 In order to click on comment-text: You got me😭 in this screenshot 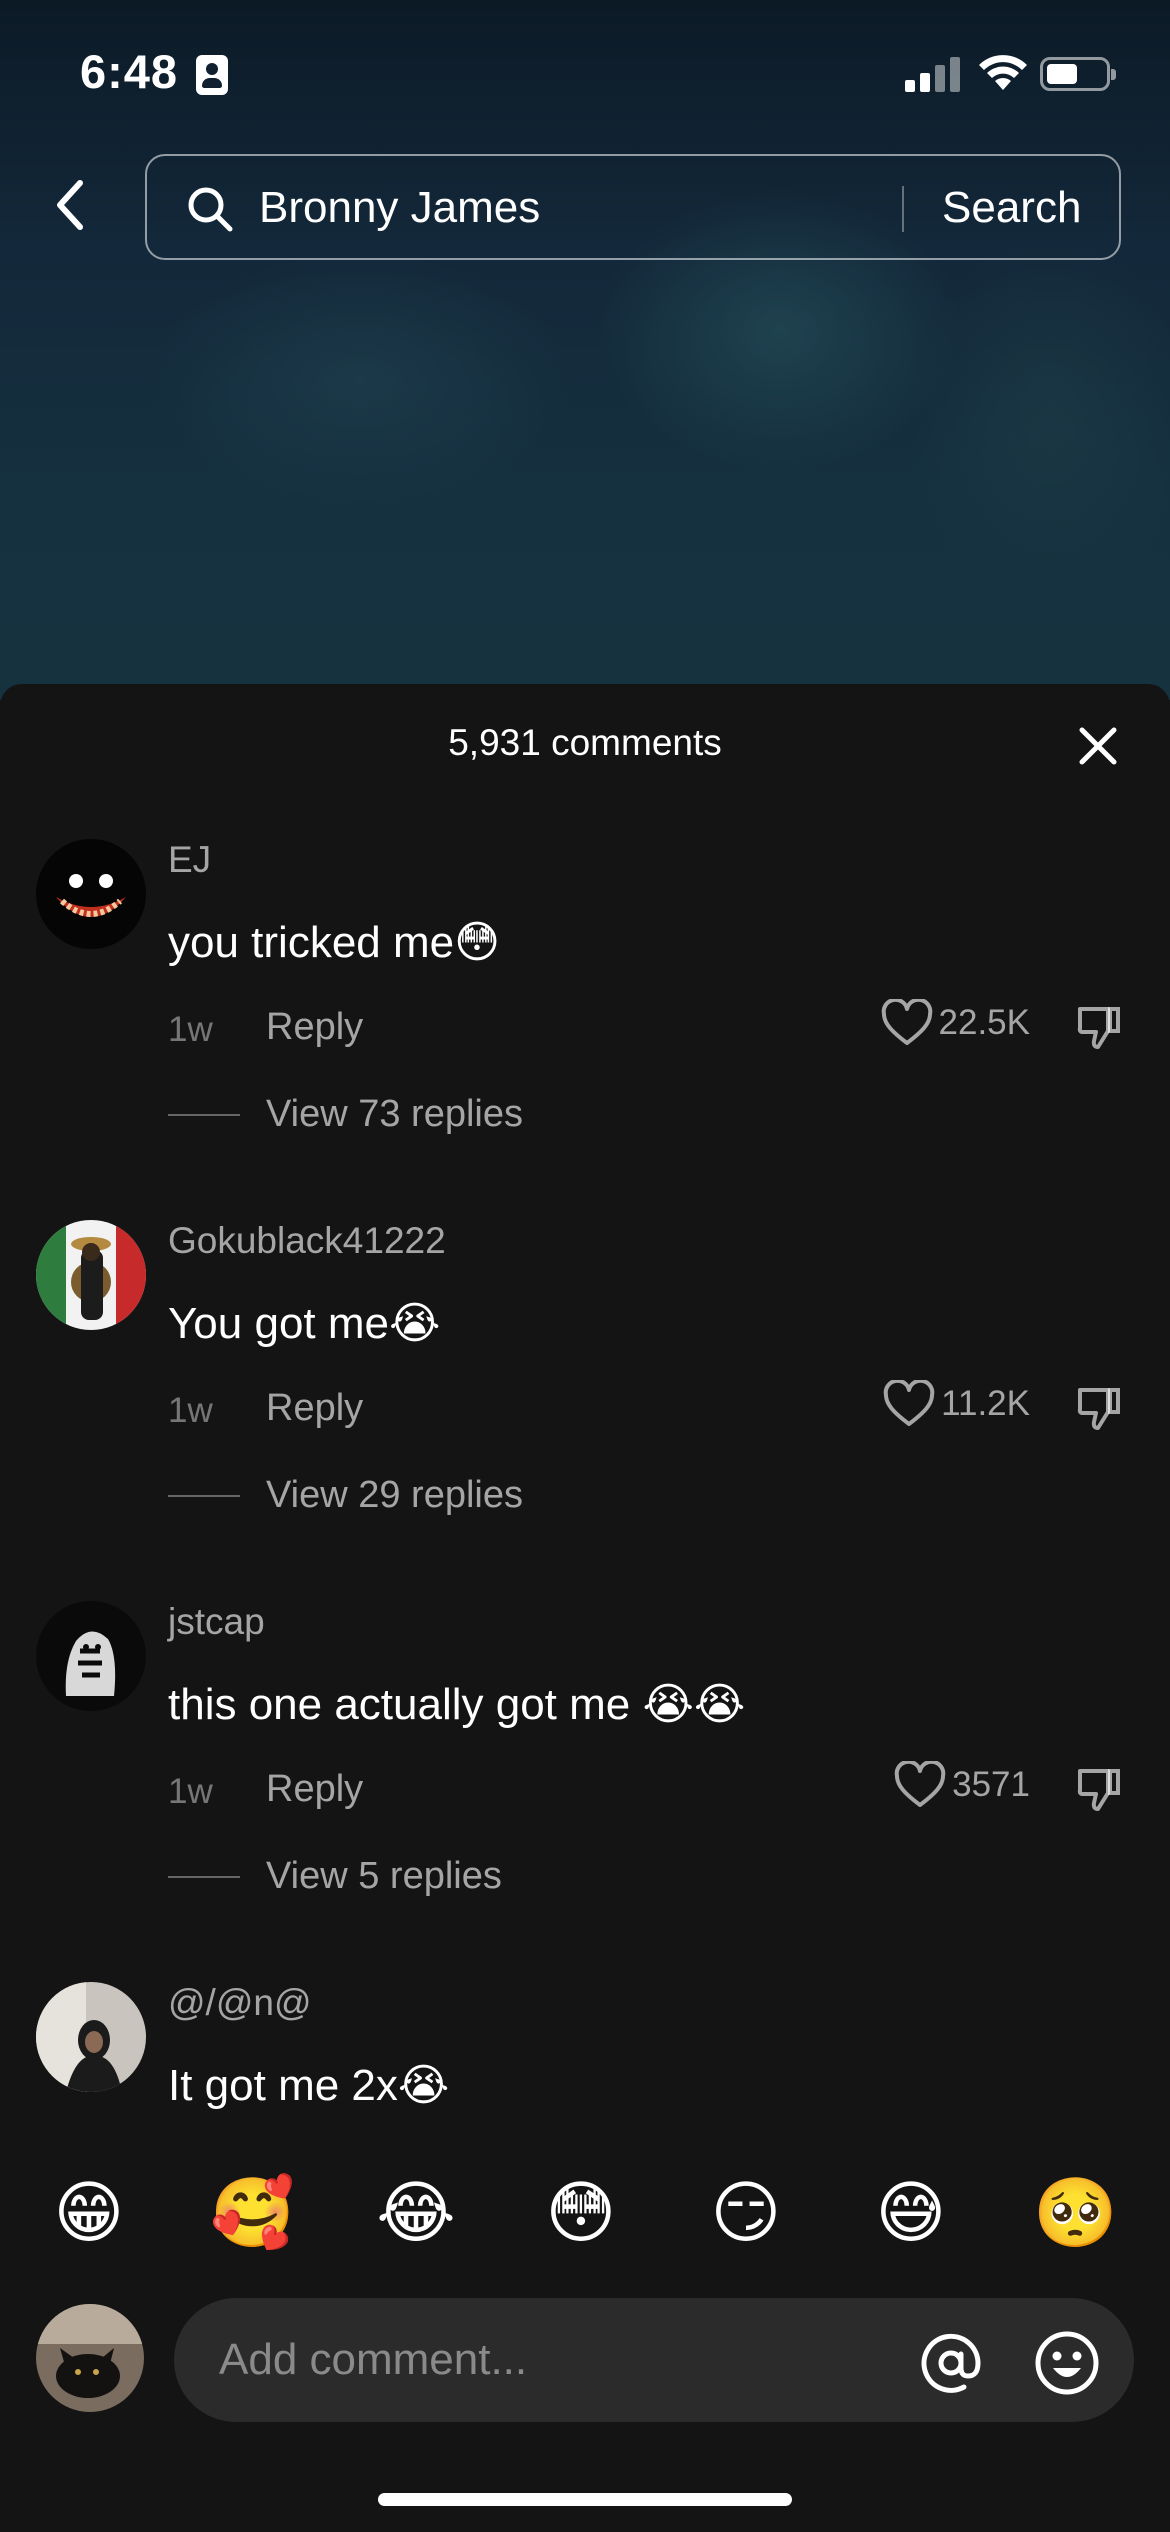, I will do `click(304, 1323)`.